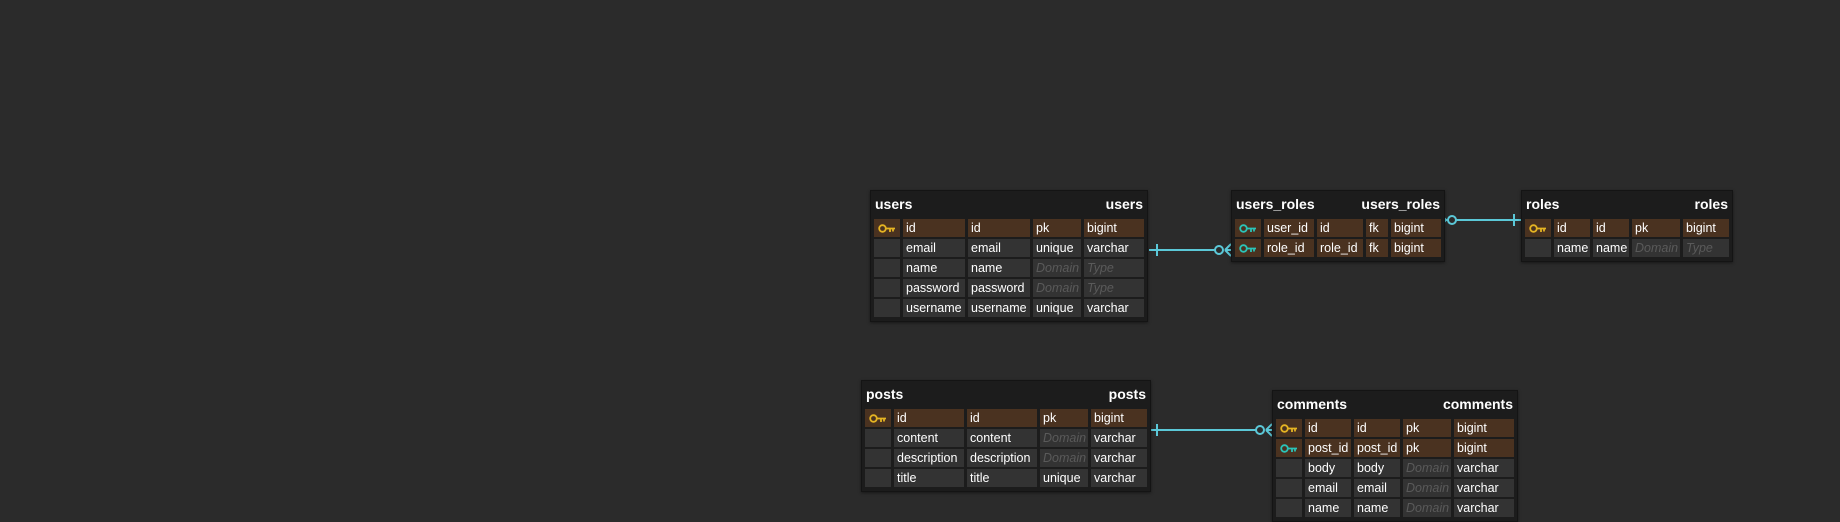 Image resolution: width=1840 pixels, height=522 pixels. Describe the element at coordinates (1328, 488) in the screenshot. I see `column-name: email` at that location.